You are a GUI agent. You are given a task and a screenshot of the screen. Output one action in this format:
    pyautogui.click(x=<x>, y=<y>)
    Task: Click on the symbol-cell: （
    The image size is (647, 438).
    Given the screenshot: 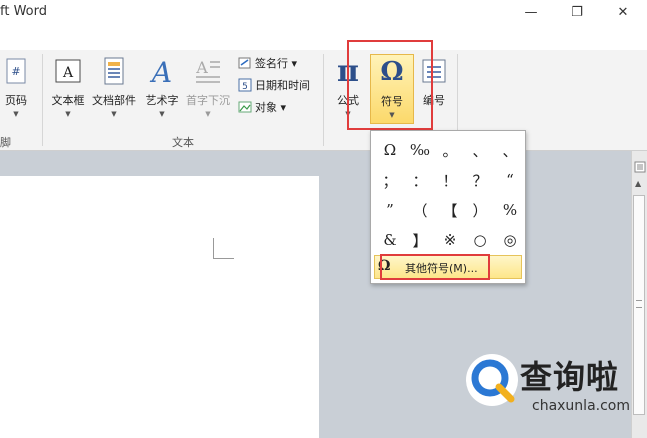 What is the action you would take?
    pyautogui.click(x=420, y=210)
    